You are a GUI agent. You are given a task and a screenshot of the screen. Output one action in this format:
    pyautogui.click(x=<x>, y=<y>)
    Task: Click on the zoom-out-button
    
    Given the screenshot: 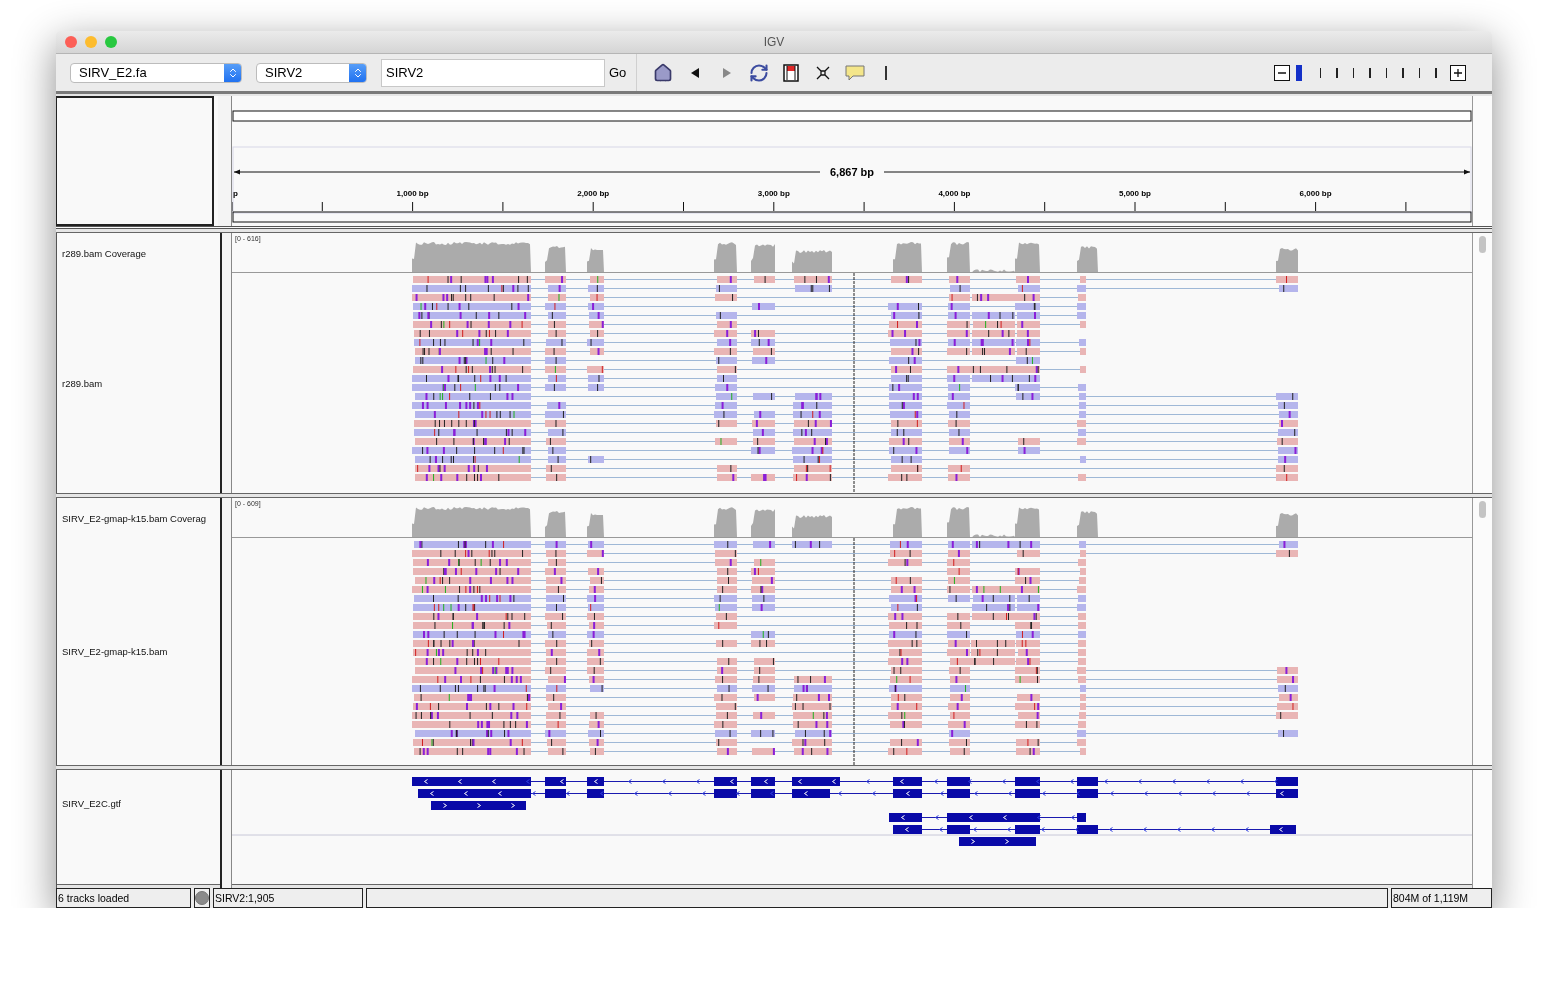 What is the action you would take?
    pyautogui.click(x=1281, y=72)
    